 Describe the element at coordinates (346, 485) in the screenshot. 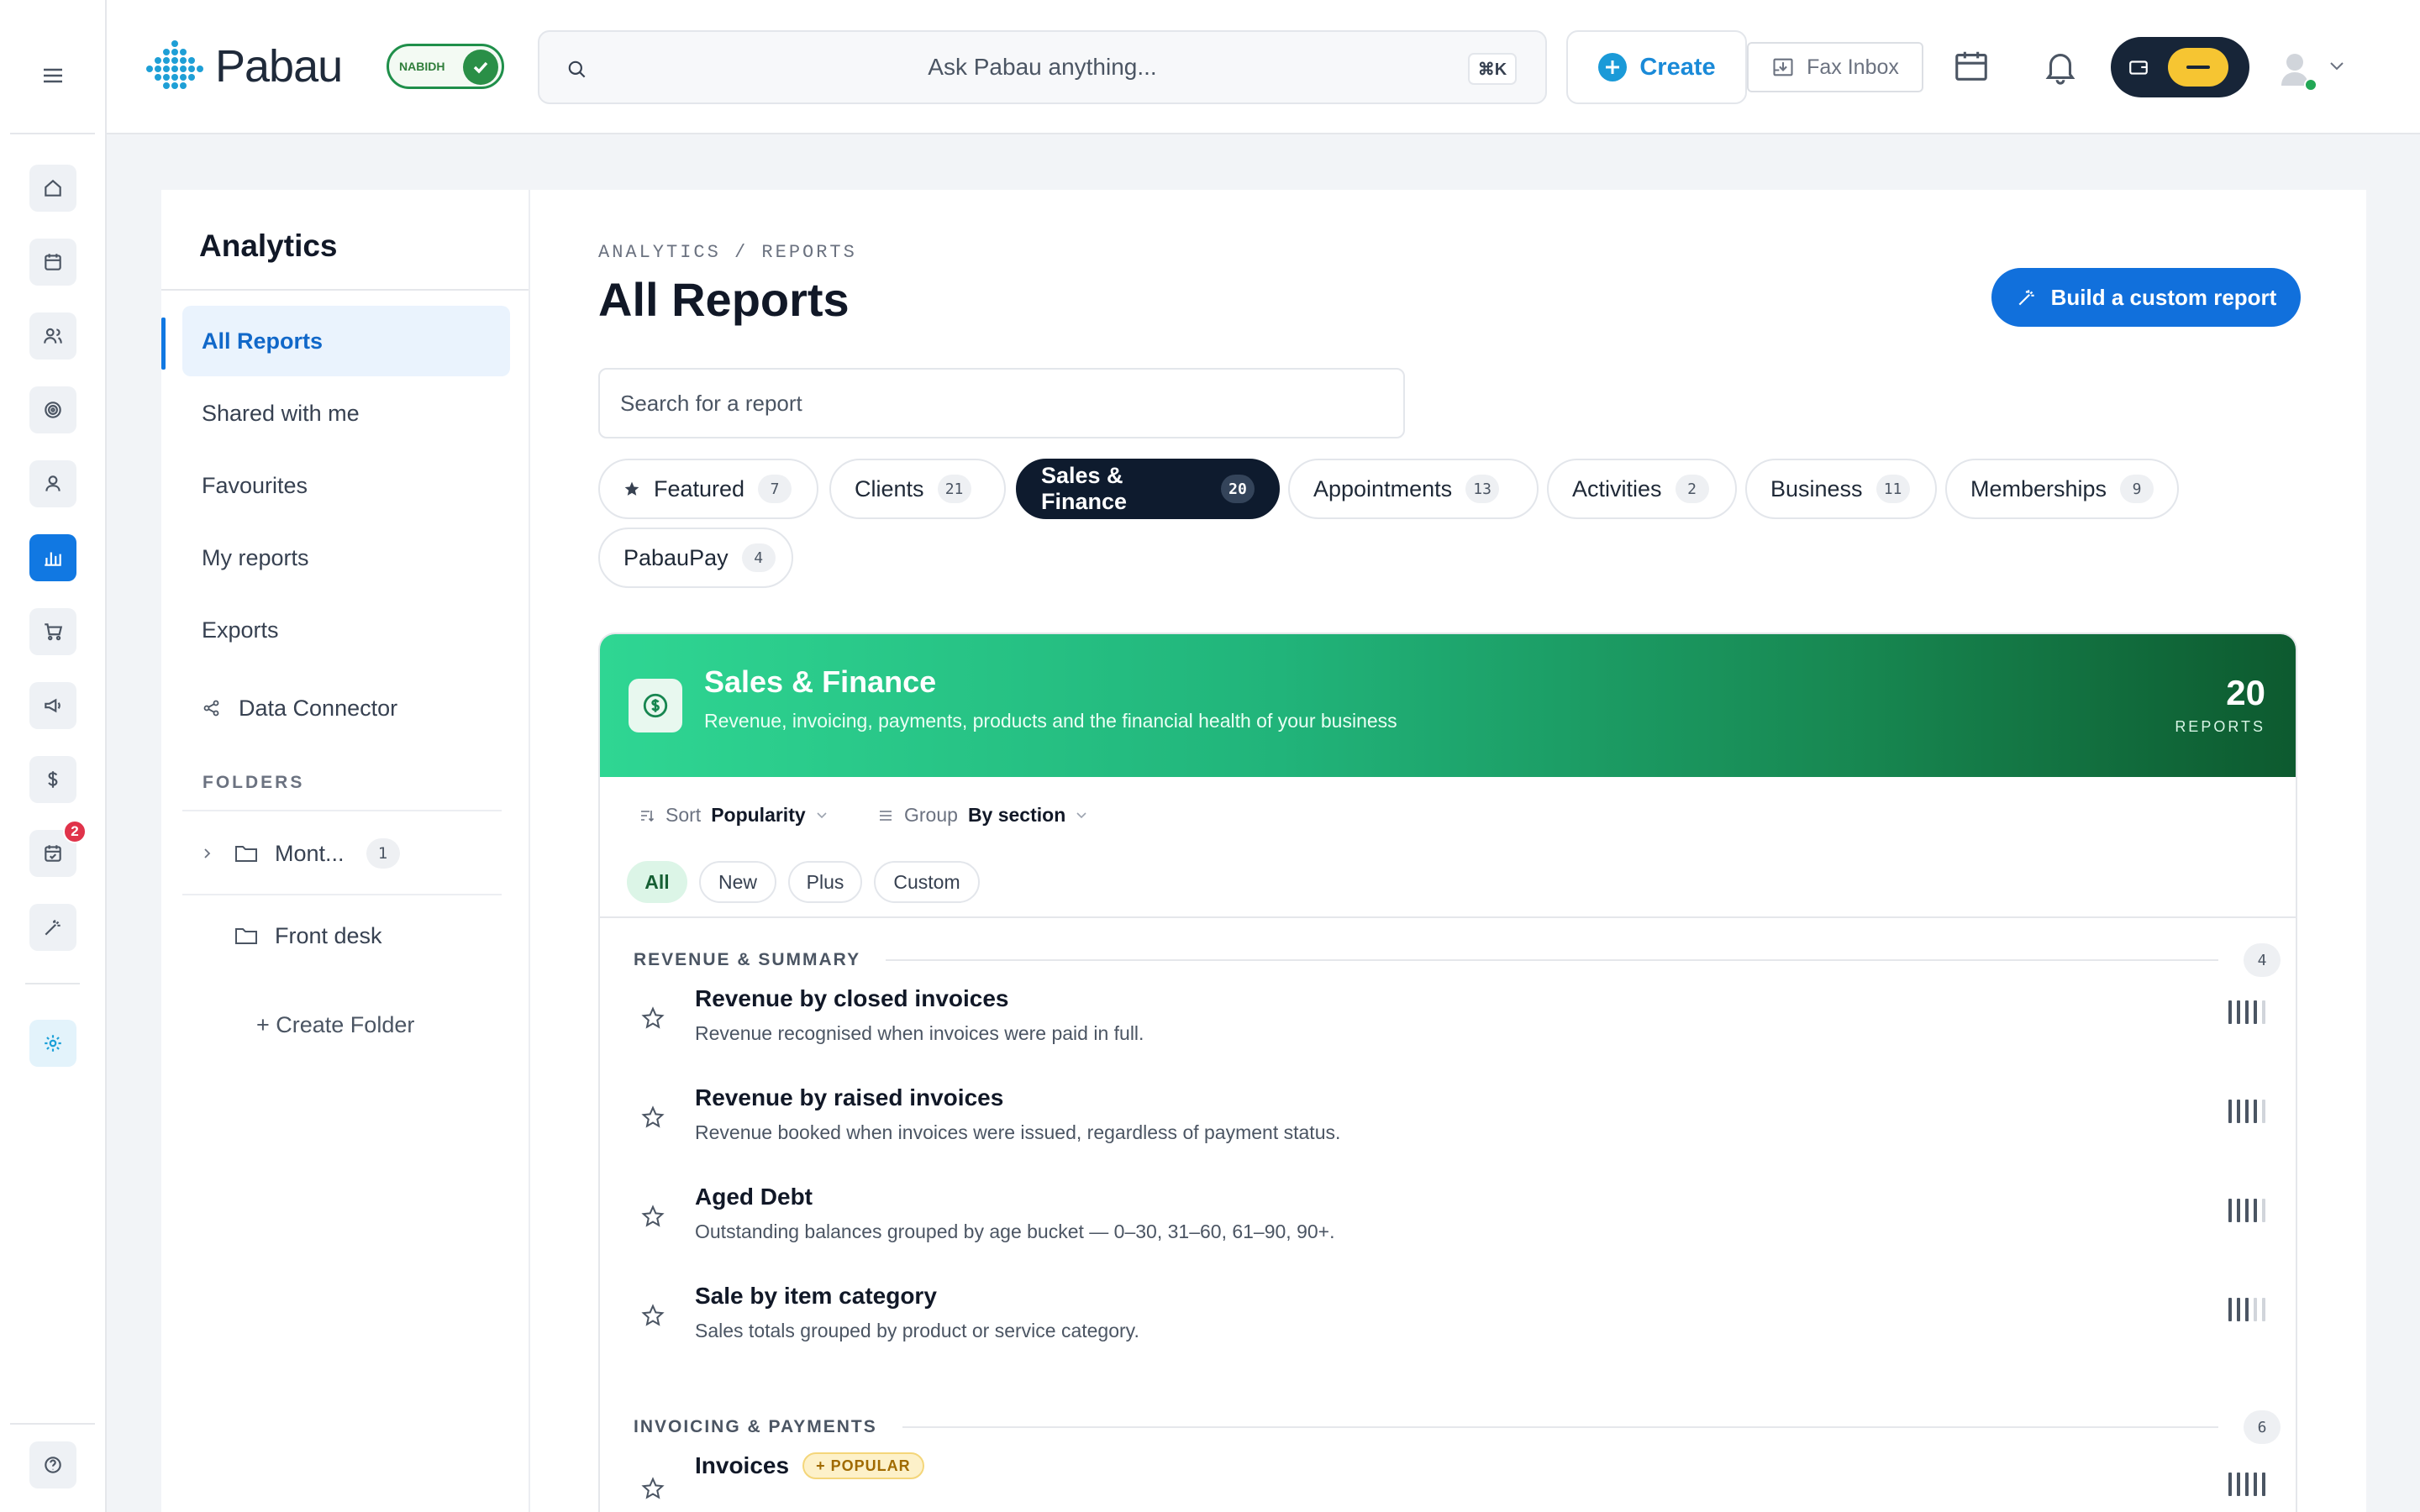

I see `sidebar-item-favourites: Favourites` at that location.